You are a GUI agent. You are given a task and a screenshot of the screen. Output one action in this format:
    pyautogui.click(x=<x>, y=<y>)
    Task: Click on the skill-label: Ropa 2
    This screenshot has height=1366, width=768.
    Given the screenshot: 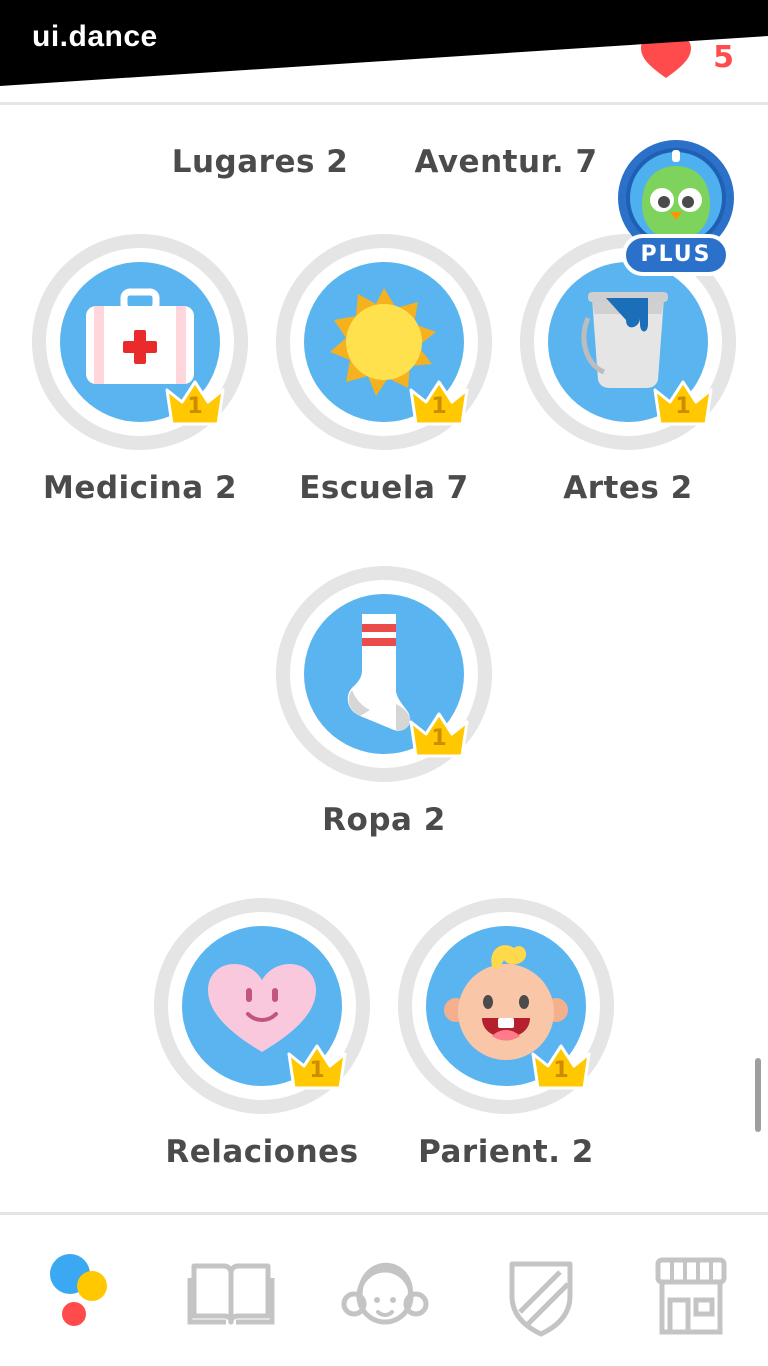 What is the action you would take?
    pyautogui.click(x=384, y=820)
    